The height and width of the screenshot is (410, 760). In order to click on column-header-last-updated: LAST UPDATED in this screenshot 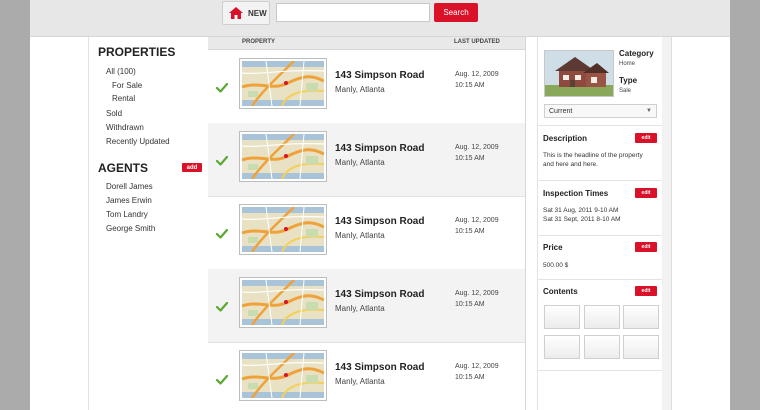, I will do `click(477, 42)`.